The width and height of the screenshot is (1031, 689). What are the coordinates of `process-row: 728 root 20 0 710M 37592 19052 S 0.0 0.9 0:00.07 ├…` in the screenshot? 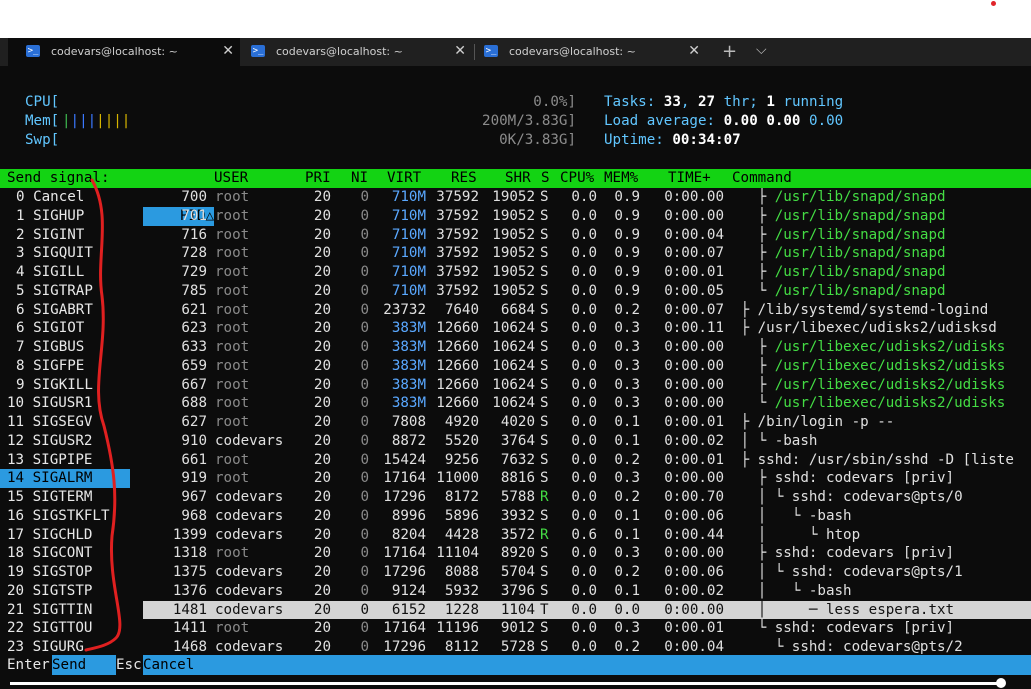 It's located at (587, 253).